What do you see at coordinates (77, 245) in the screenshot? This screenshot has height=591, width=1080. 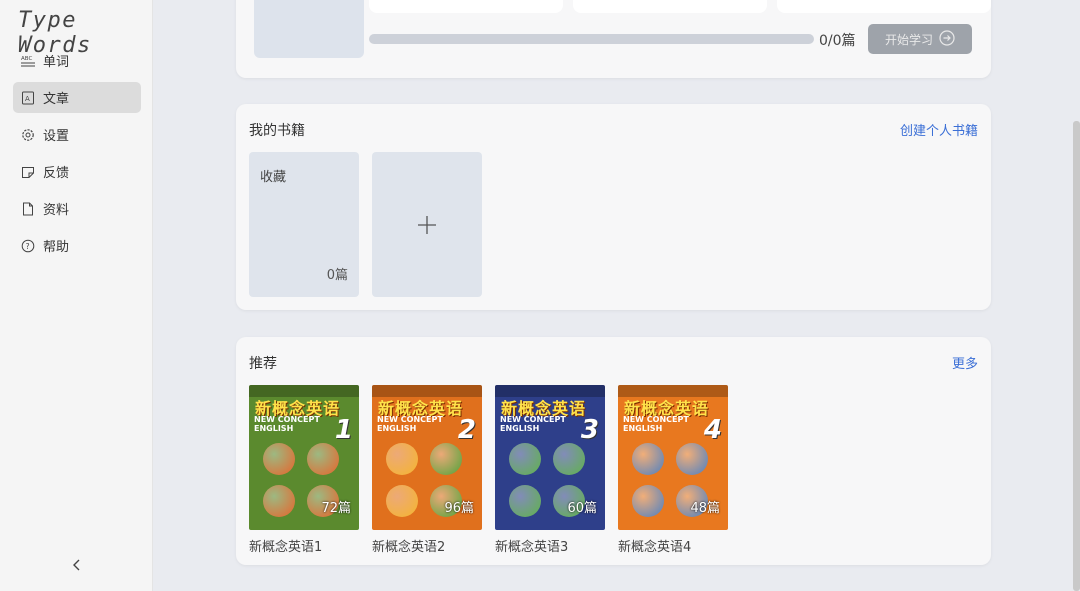 I see `sidebar-item-help: ? 帮助` at bounding box center [77, 245].